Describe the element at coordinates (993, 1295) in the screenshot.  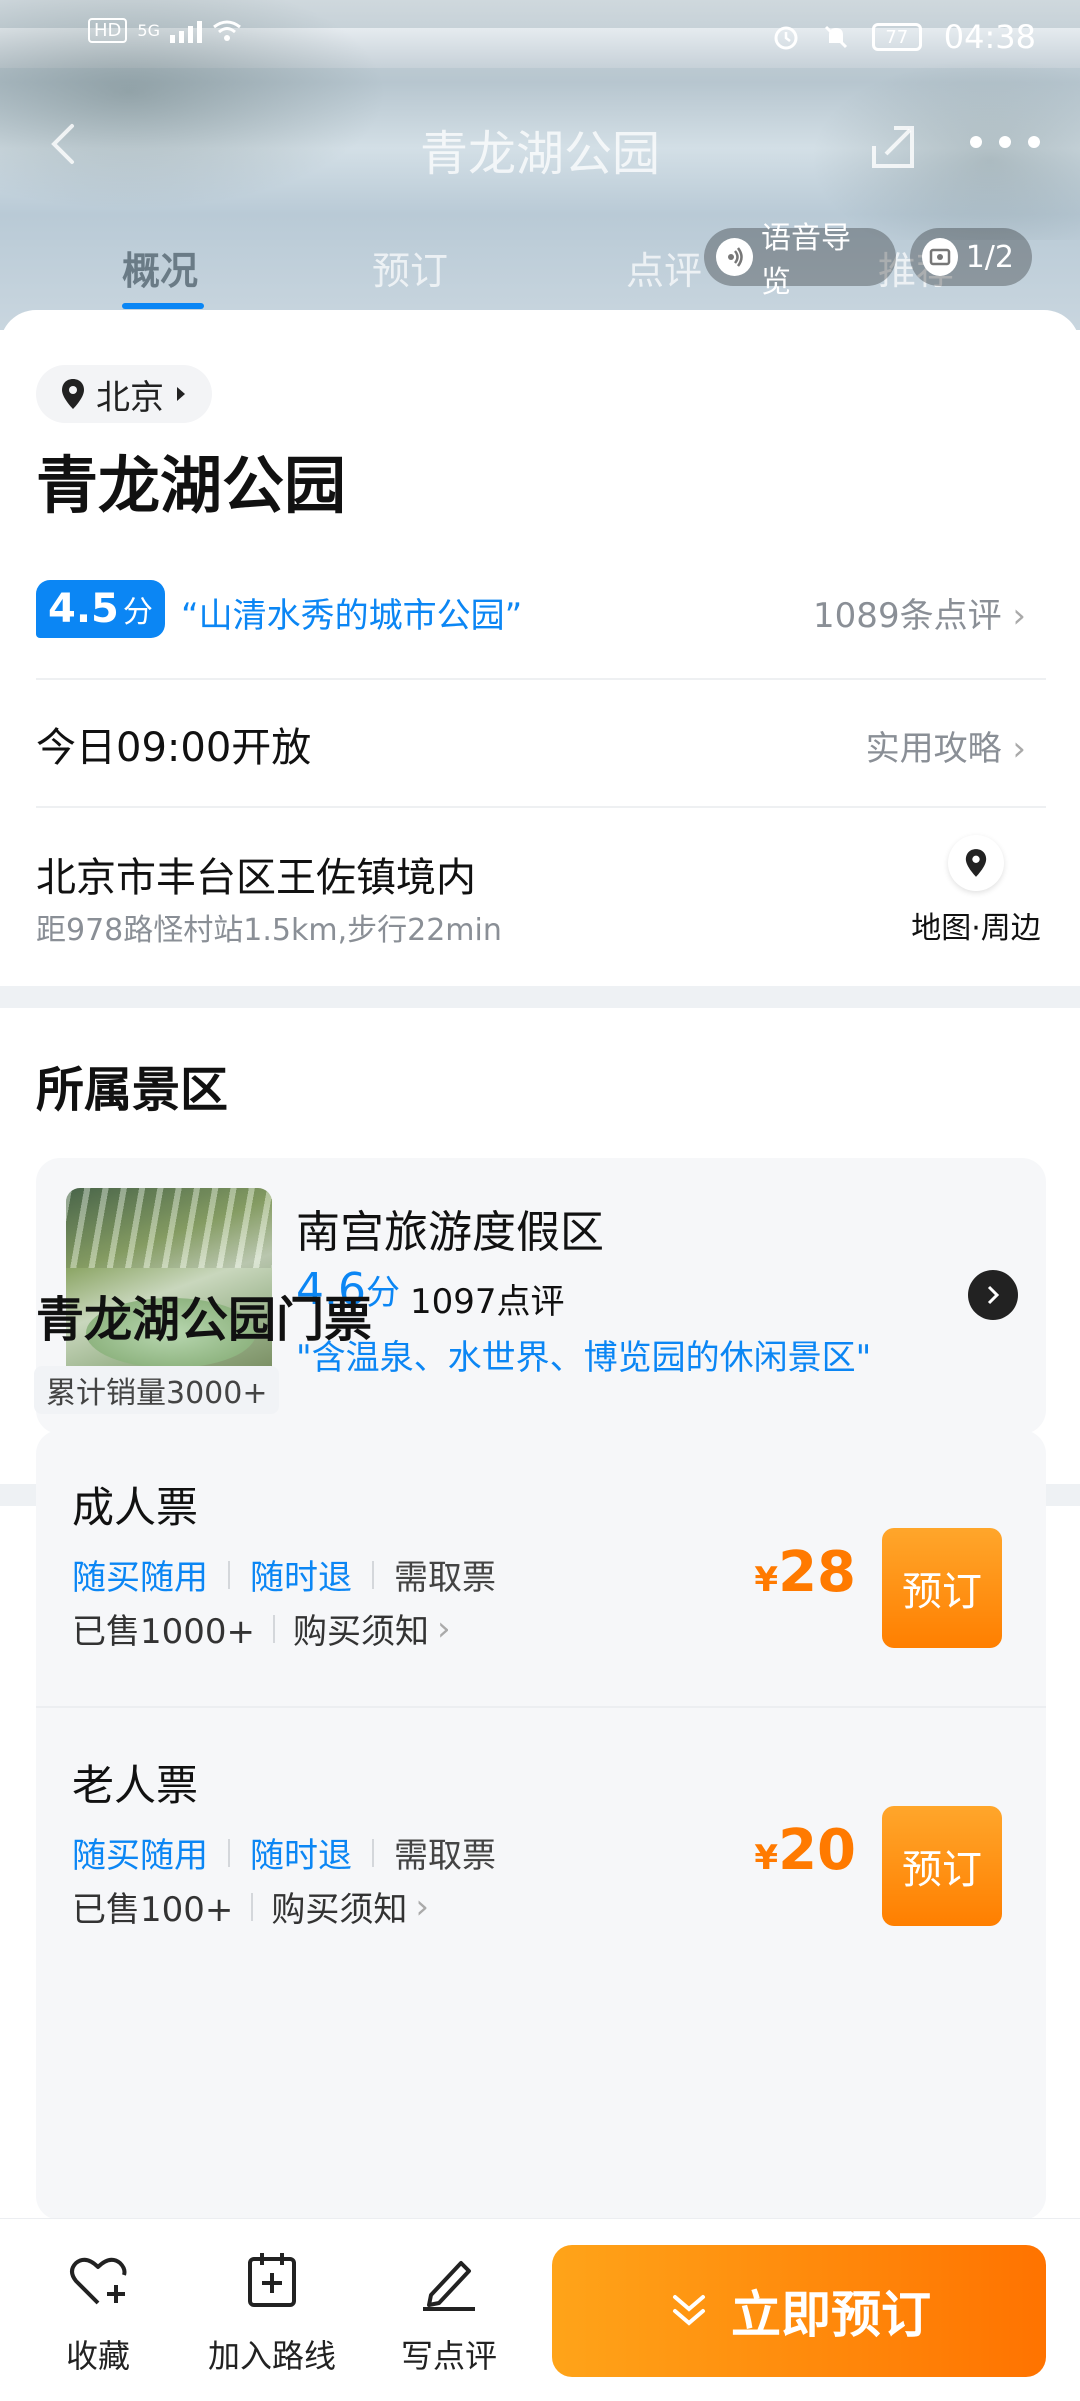
I see `chevron-right-icon` at that location.